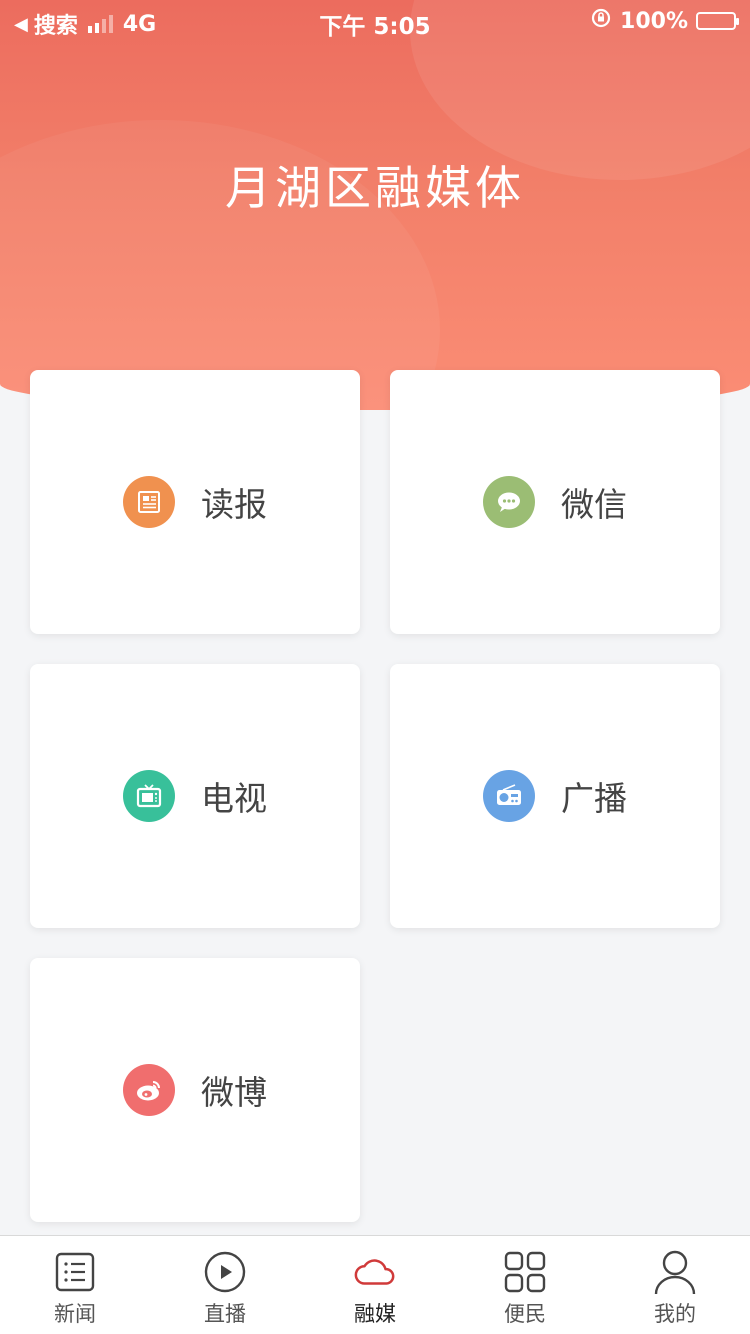 This screenshot has width=750, height=1334. I want to click on status-bar: ◀ 搜索 4G 下午 5:05 100%, so click(375, 21).